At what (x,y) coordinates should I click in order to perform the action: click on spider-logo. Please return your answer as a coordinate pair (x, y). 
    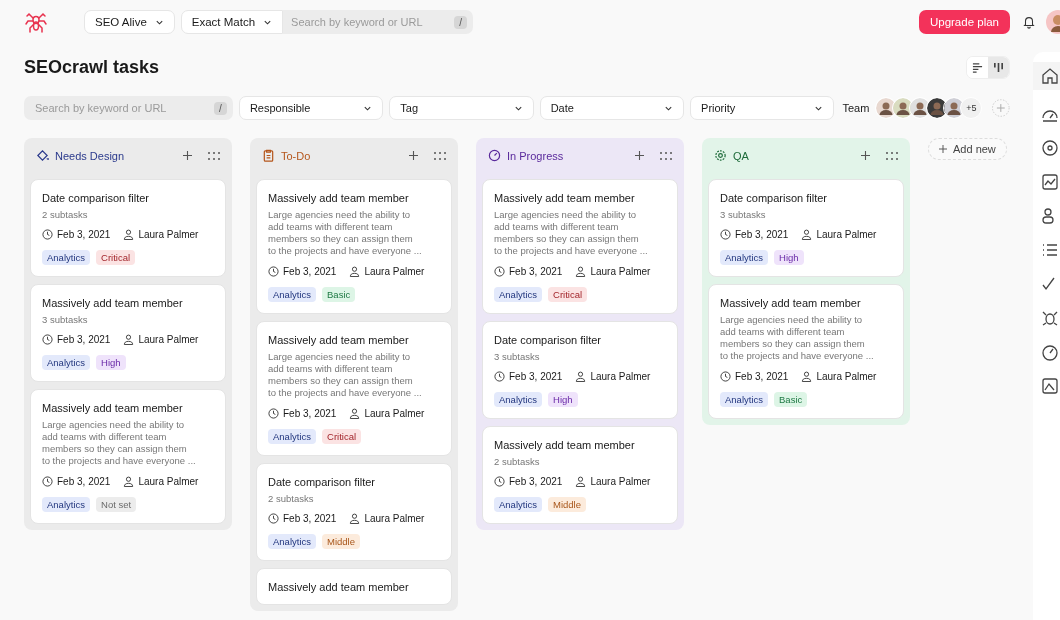
    Looking at the image, I should click on (36, 22).